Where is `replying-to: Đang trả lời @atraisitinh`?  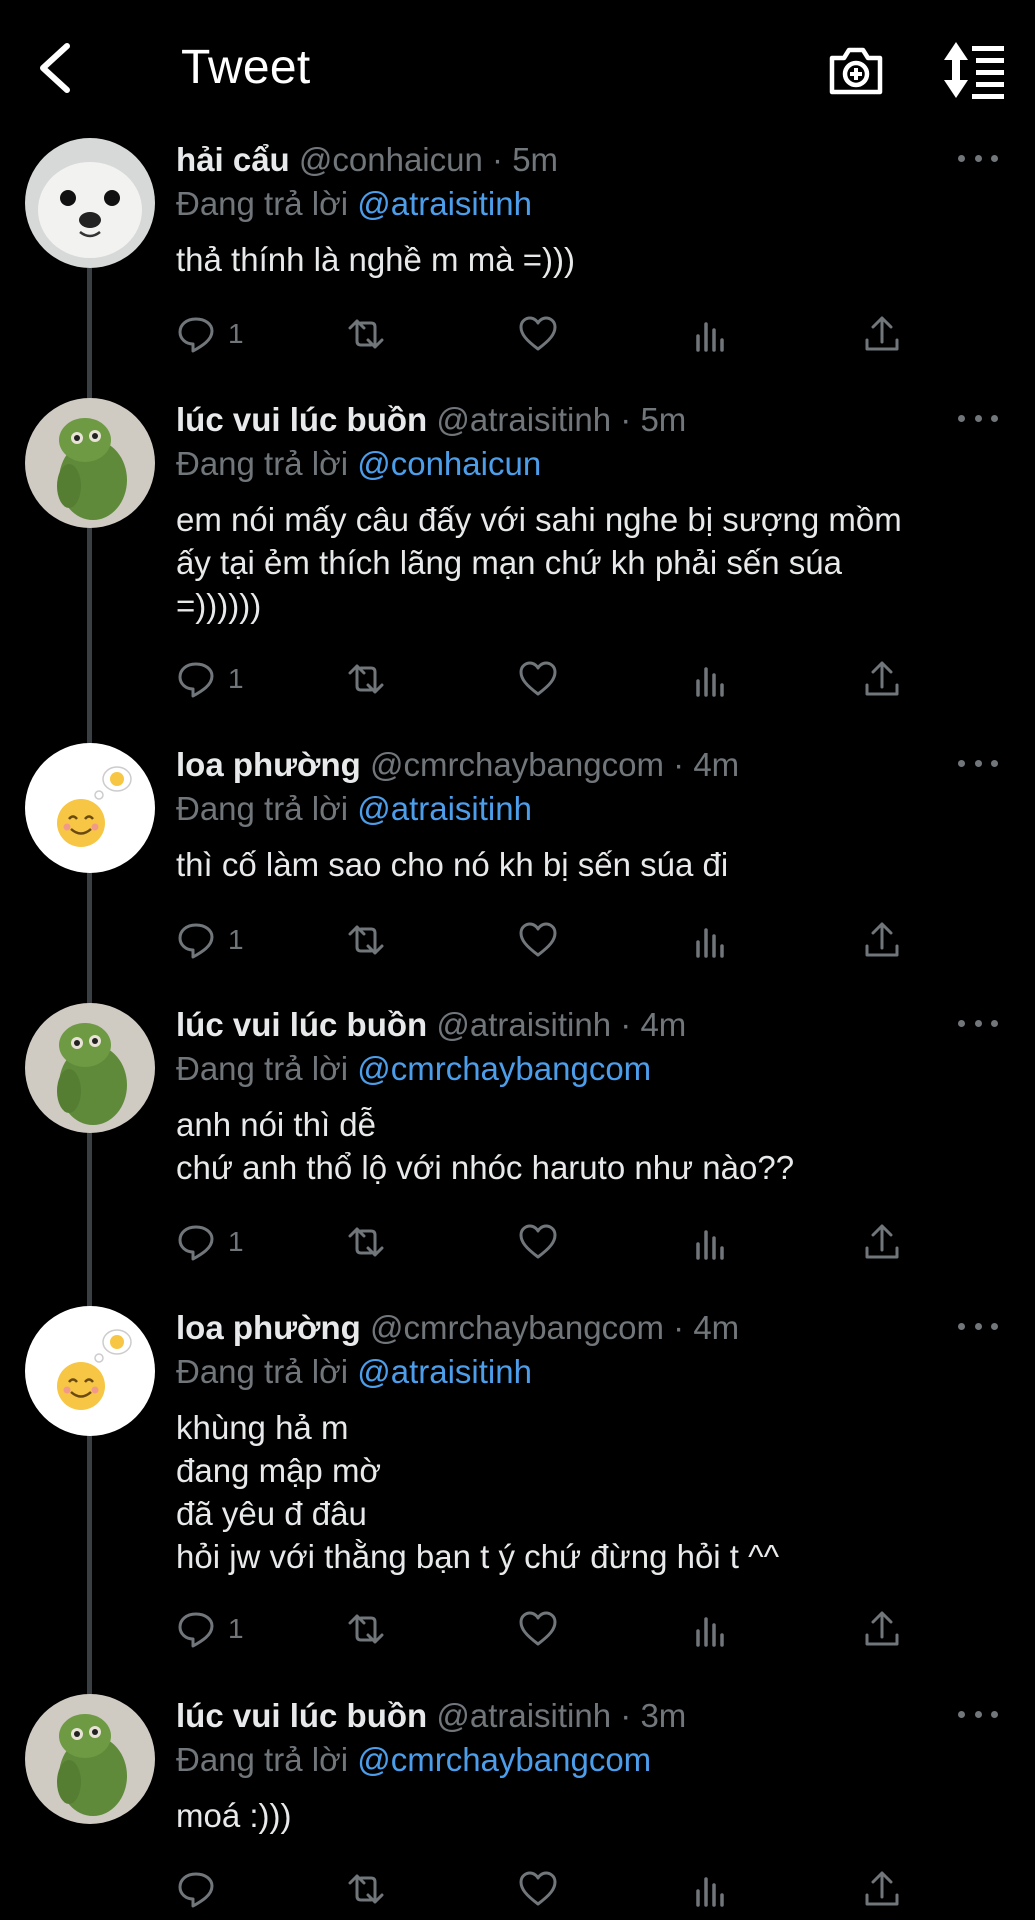
replying-to: Đang trả lời @atraisitinh is located at coordinates (586, 809).